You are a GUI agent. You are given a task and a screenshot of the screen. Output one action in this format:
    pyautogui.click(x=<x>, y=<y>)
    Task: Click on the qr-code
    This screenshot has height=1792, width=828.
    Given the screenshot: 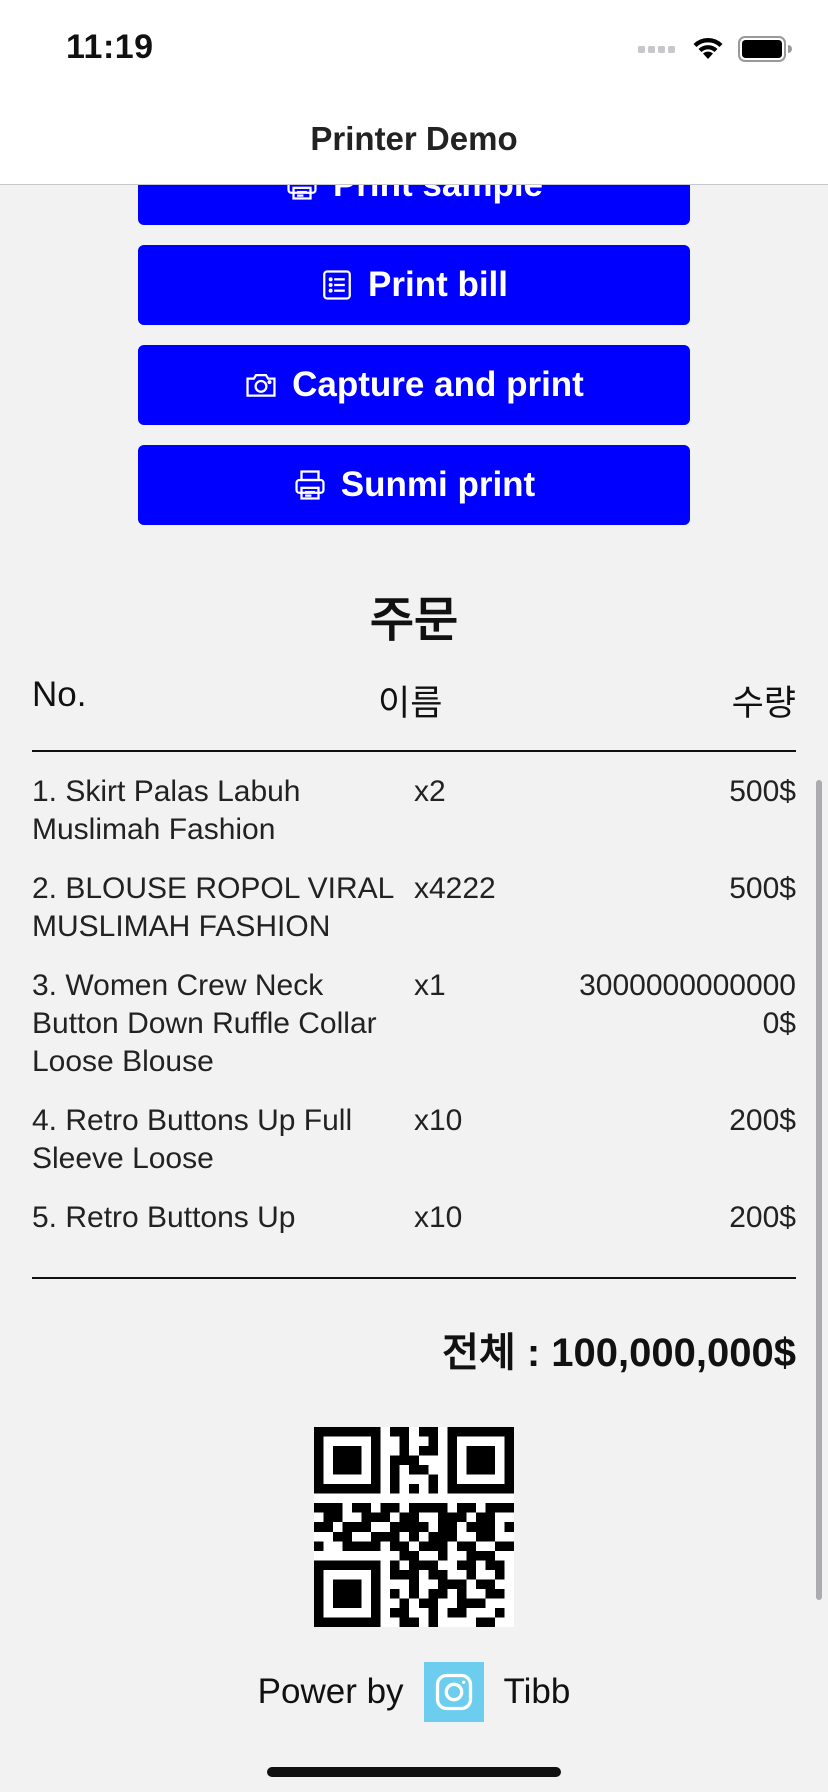 What is the action you would take?
    pyautogui.click(x=414, y=1527)
    